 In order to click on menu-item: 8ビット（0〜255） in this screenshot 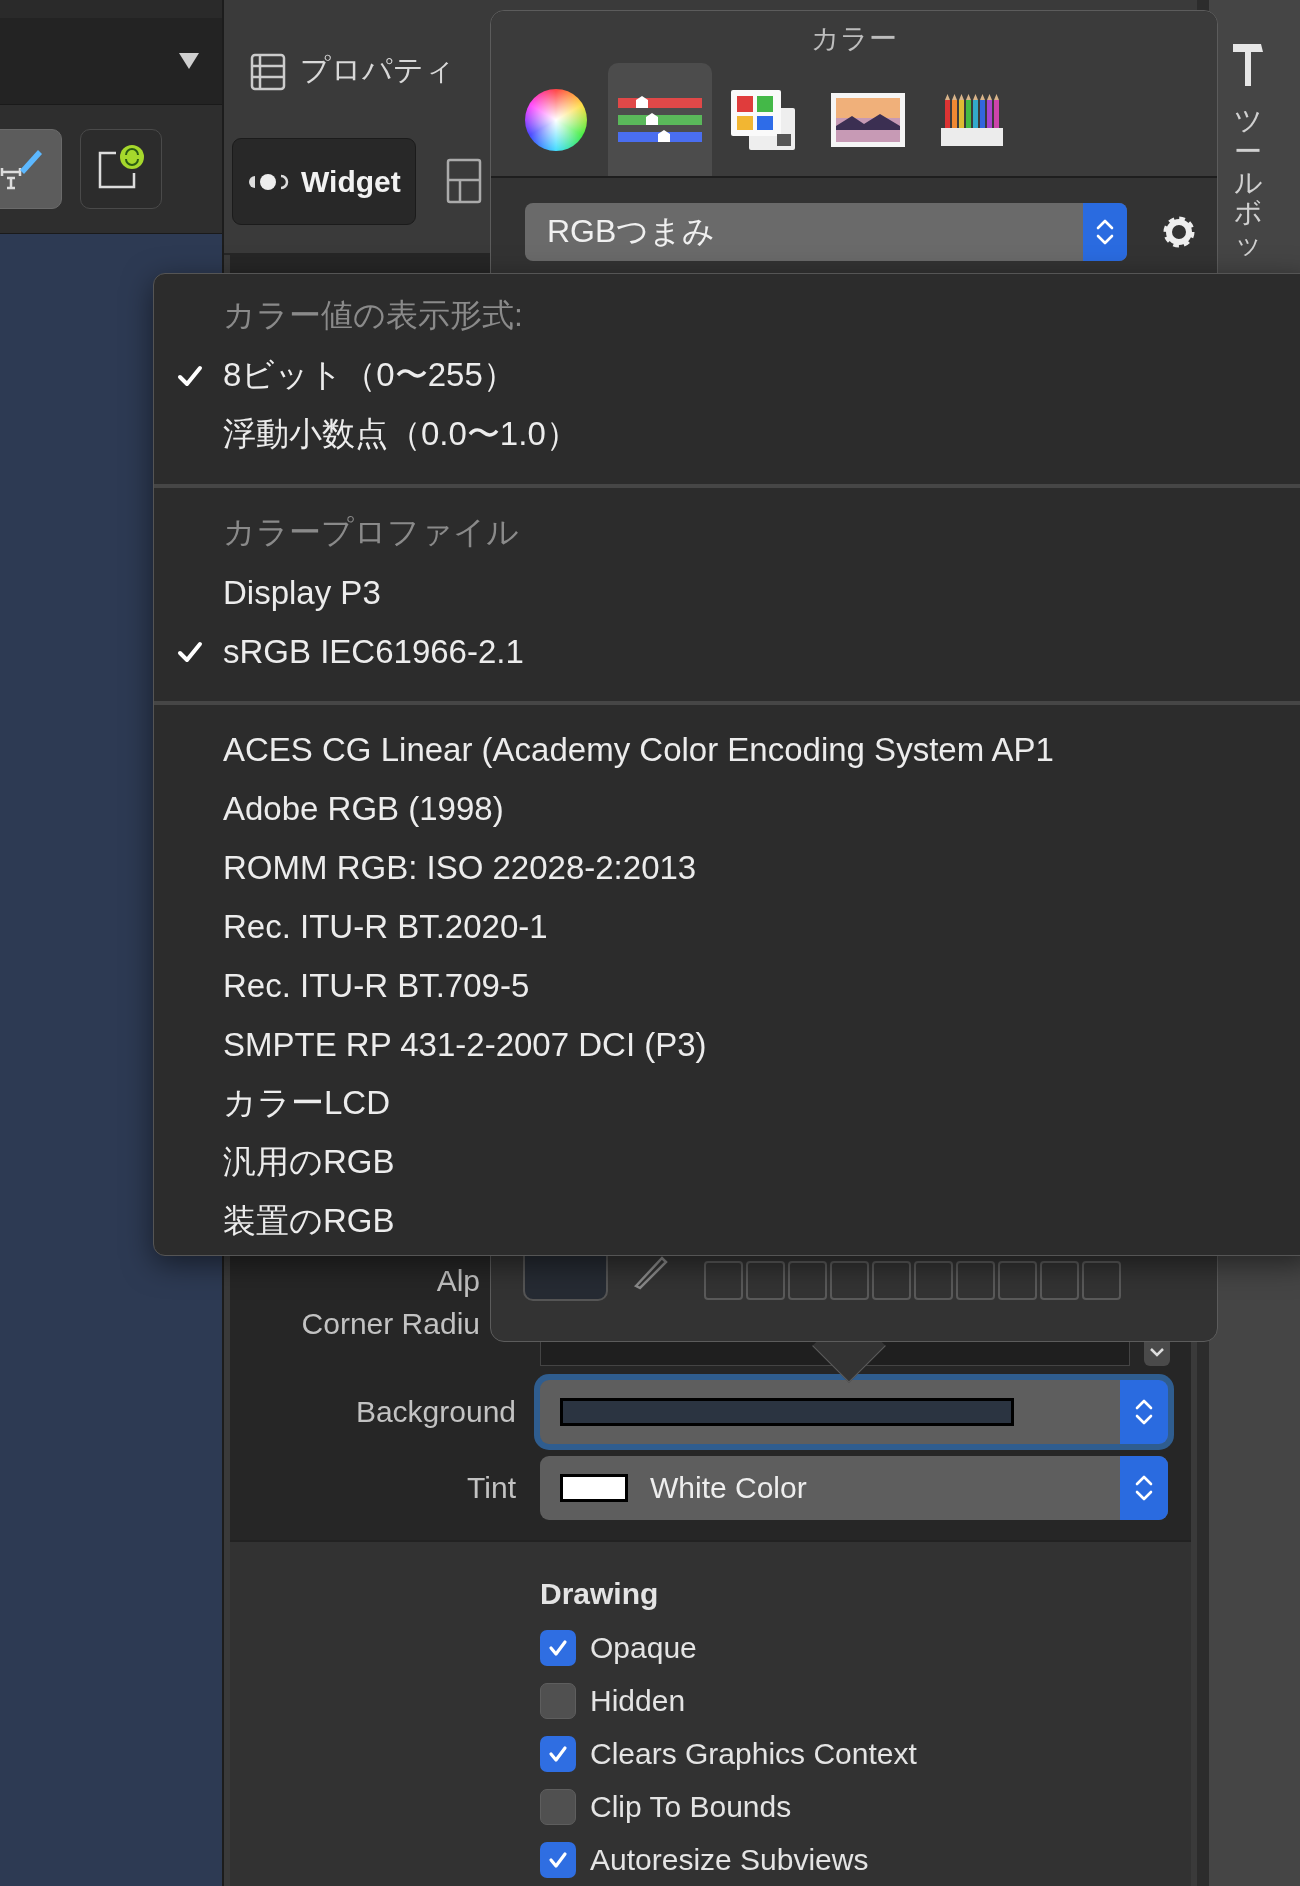, I will do `click(727, 375)`.